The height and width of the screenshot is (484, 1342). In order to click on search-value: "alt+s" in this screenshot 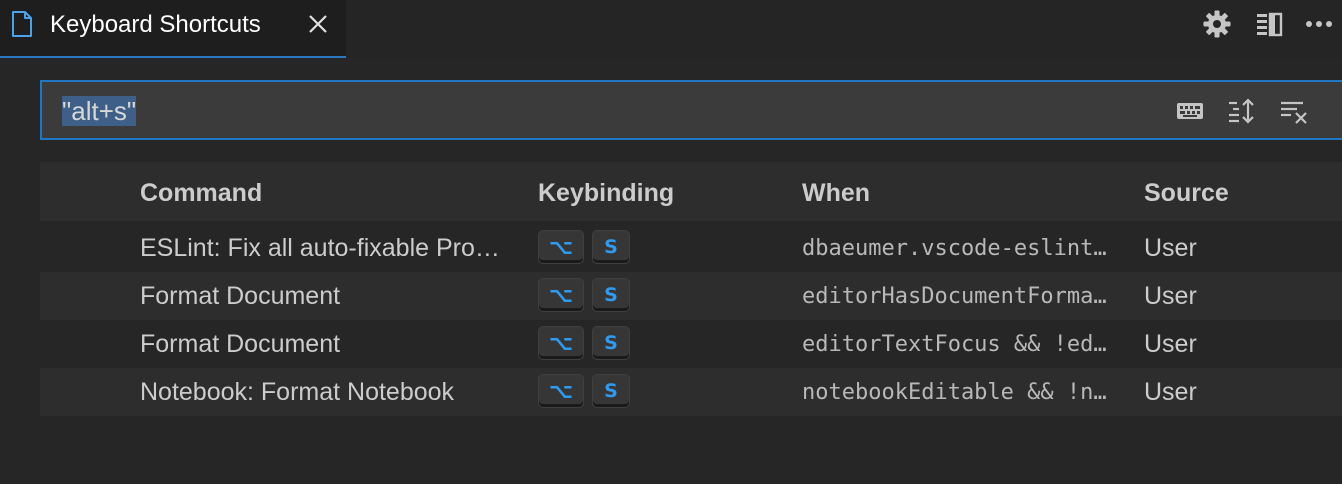, I will do `click(99, 111)`.